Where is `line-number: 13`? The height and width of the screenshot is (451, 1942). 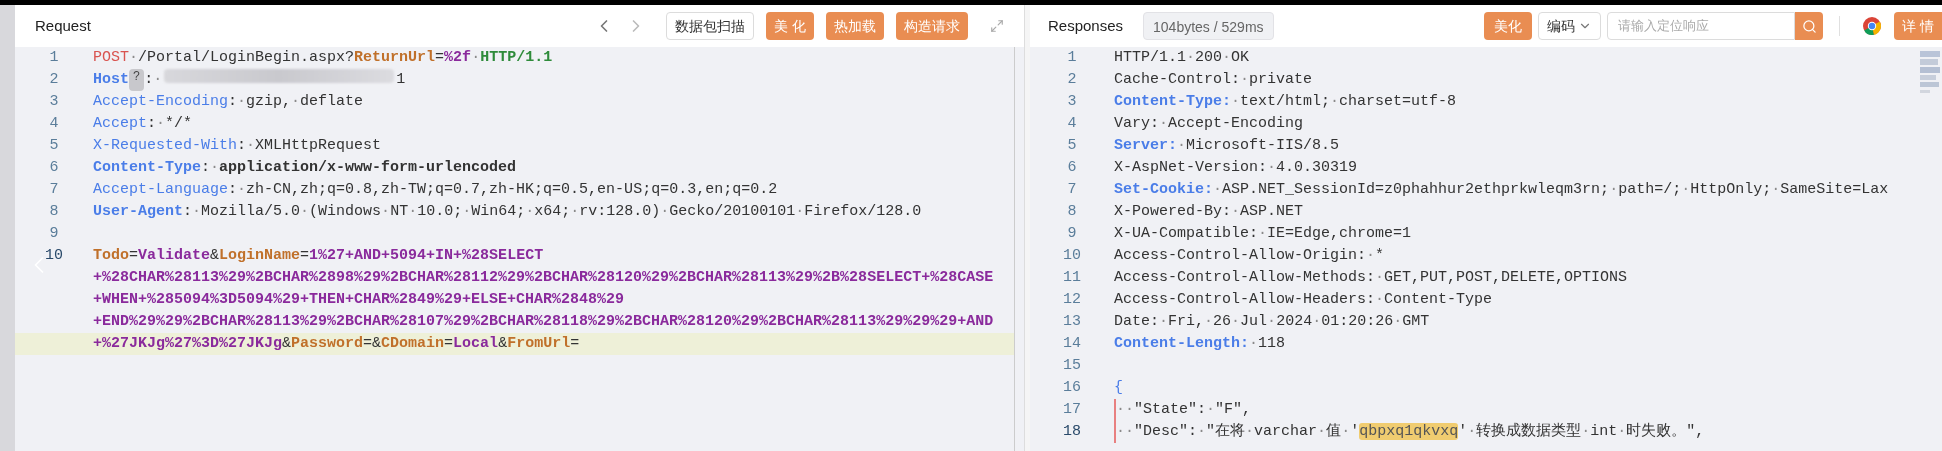
line-number: 13 is located at coordinates (1072, 322).